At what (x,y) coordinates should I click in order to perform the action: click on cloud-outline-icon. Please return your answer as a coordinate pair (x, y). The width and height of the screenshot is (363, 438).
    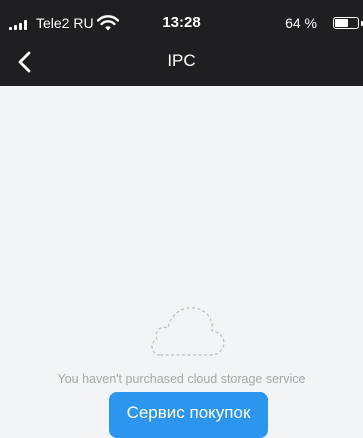
    Looking at the image, I should click on (188, 331).